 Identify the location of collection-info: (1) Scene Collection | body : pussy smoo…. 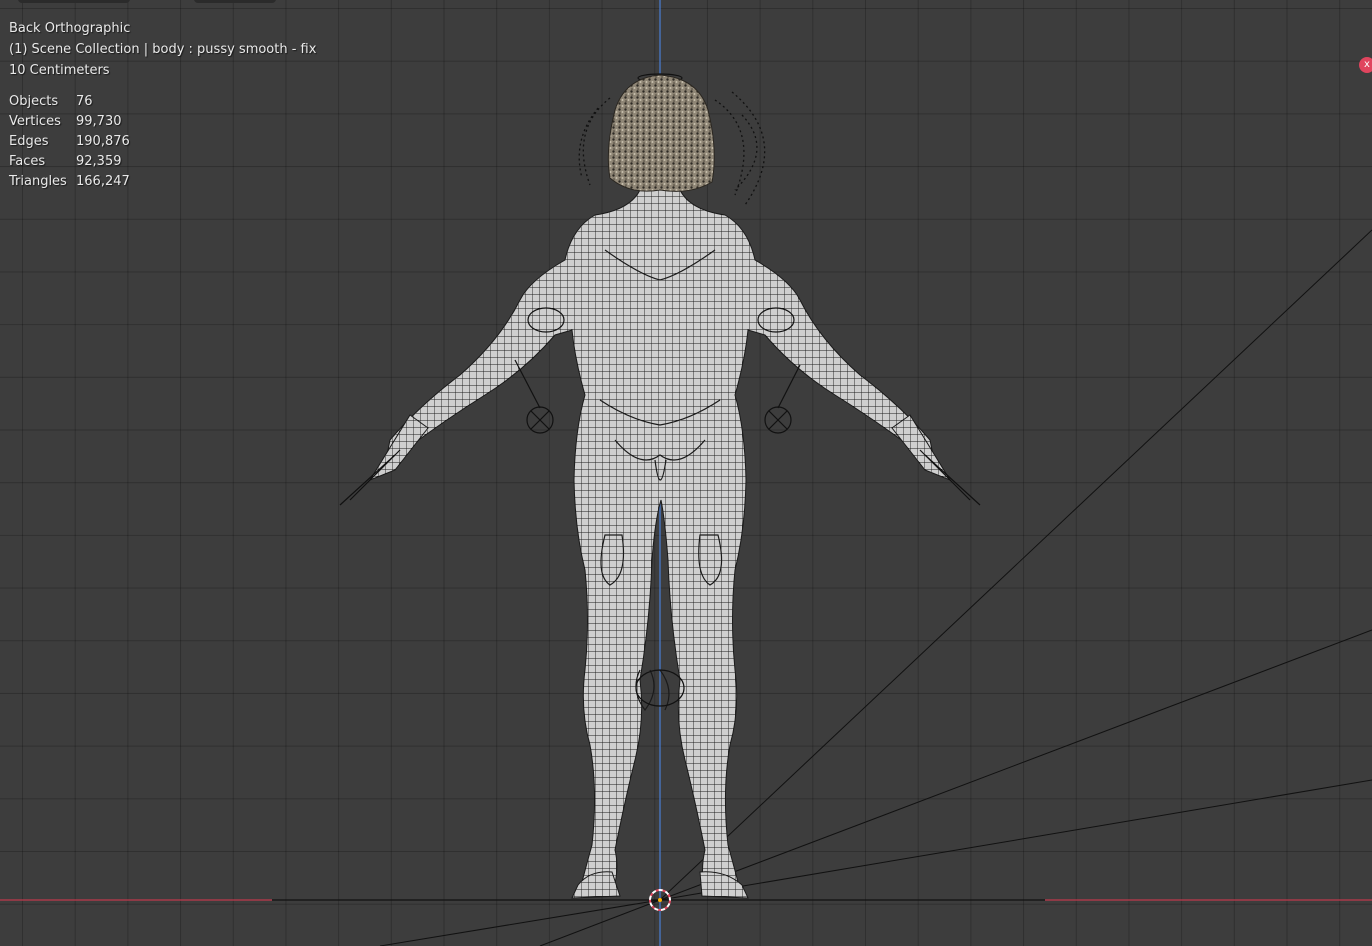
(163, 49).